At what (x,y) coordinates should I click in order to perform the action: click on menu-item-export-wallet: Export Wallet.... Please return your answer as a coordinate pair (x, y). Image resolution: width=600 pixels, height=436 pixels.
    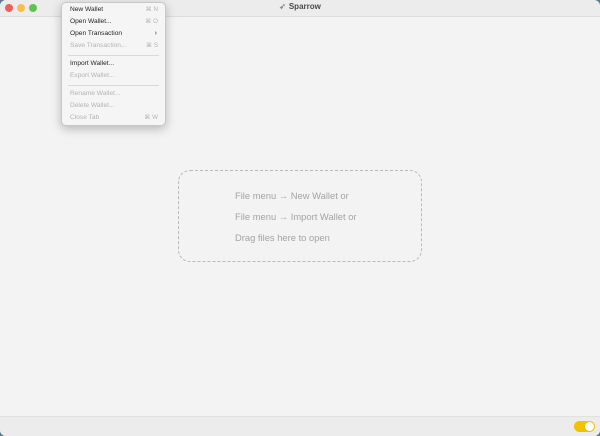
    Looking at the image, I should click on (114, 76).